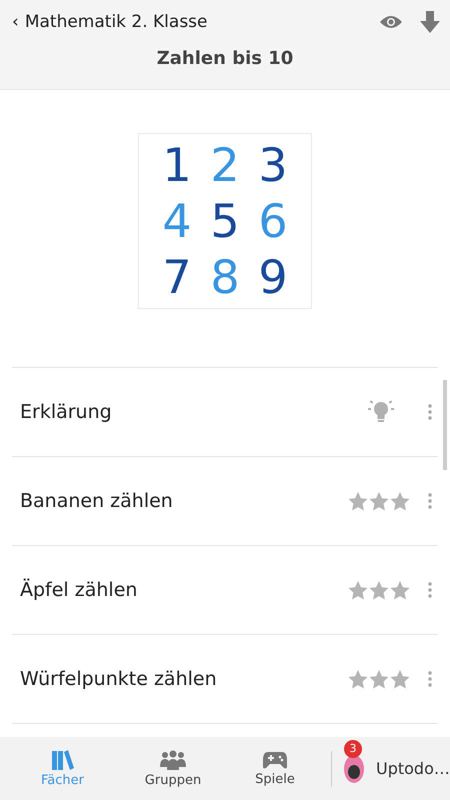 Image resolution: width=450 pixels, height=800 pixels. I want to click on download-icon, so click(430, 22).